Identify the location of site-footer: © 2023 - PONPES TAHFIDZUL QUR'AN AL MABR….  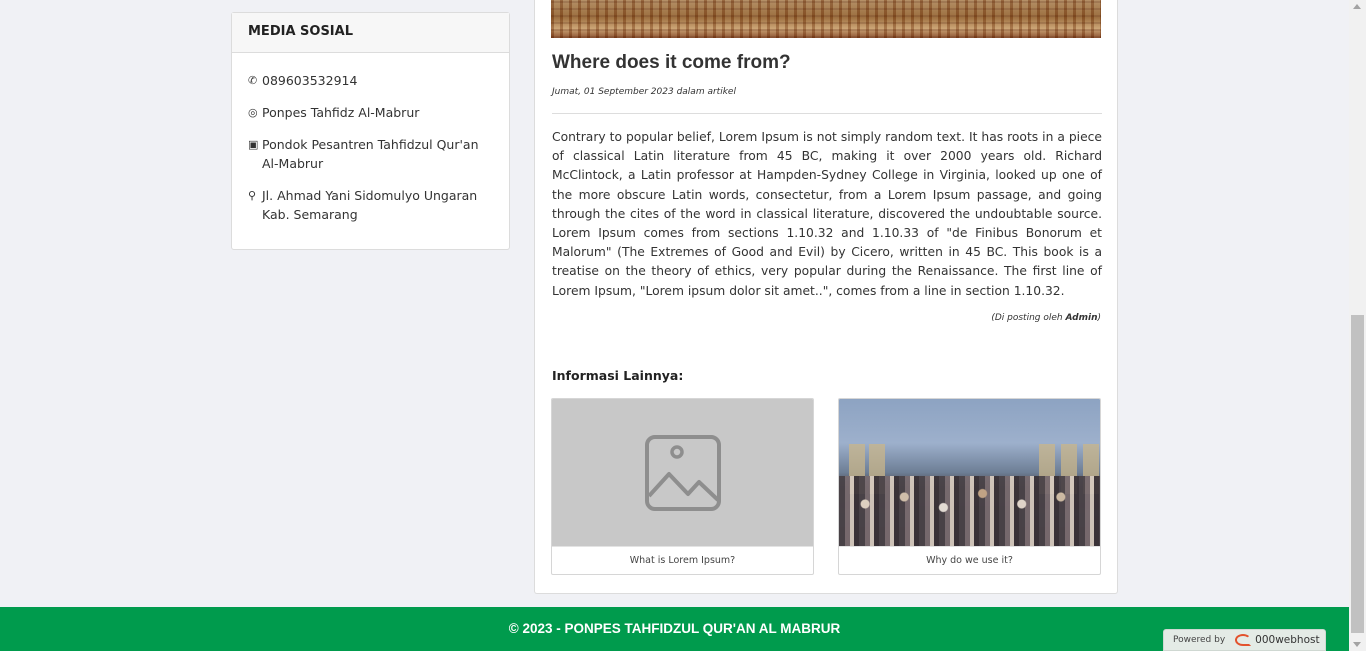
(674, 629).